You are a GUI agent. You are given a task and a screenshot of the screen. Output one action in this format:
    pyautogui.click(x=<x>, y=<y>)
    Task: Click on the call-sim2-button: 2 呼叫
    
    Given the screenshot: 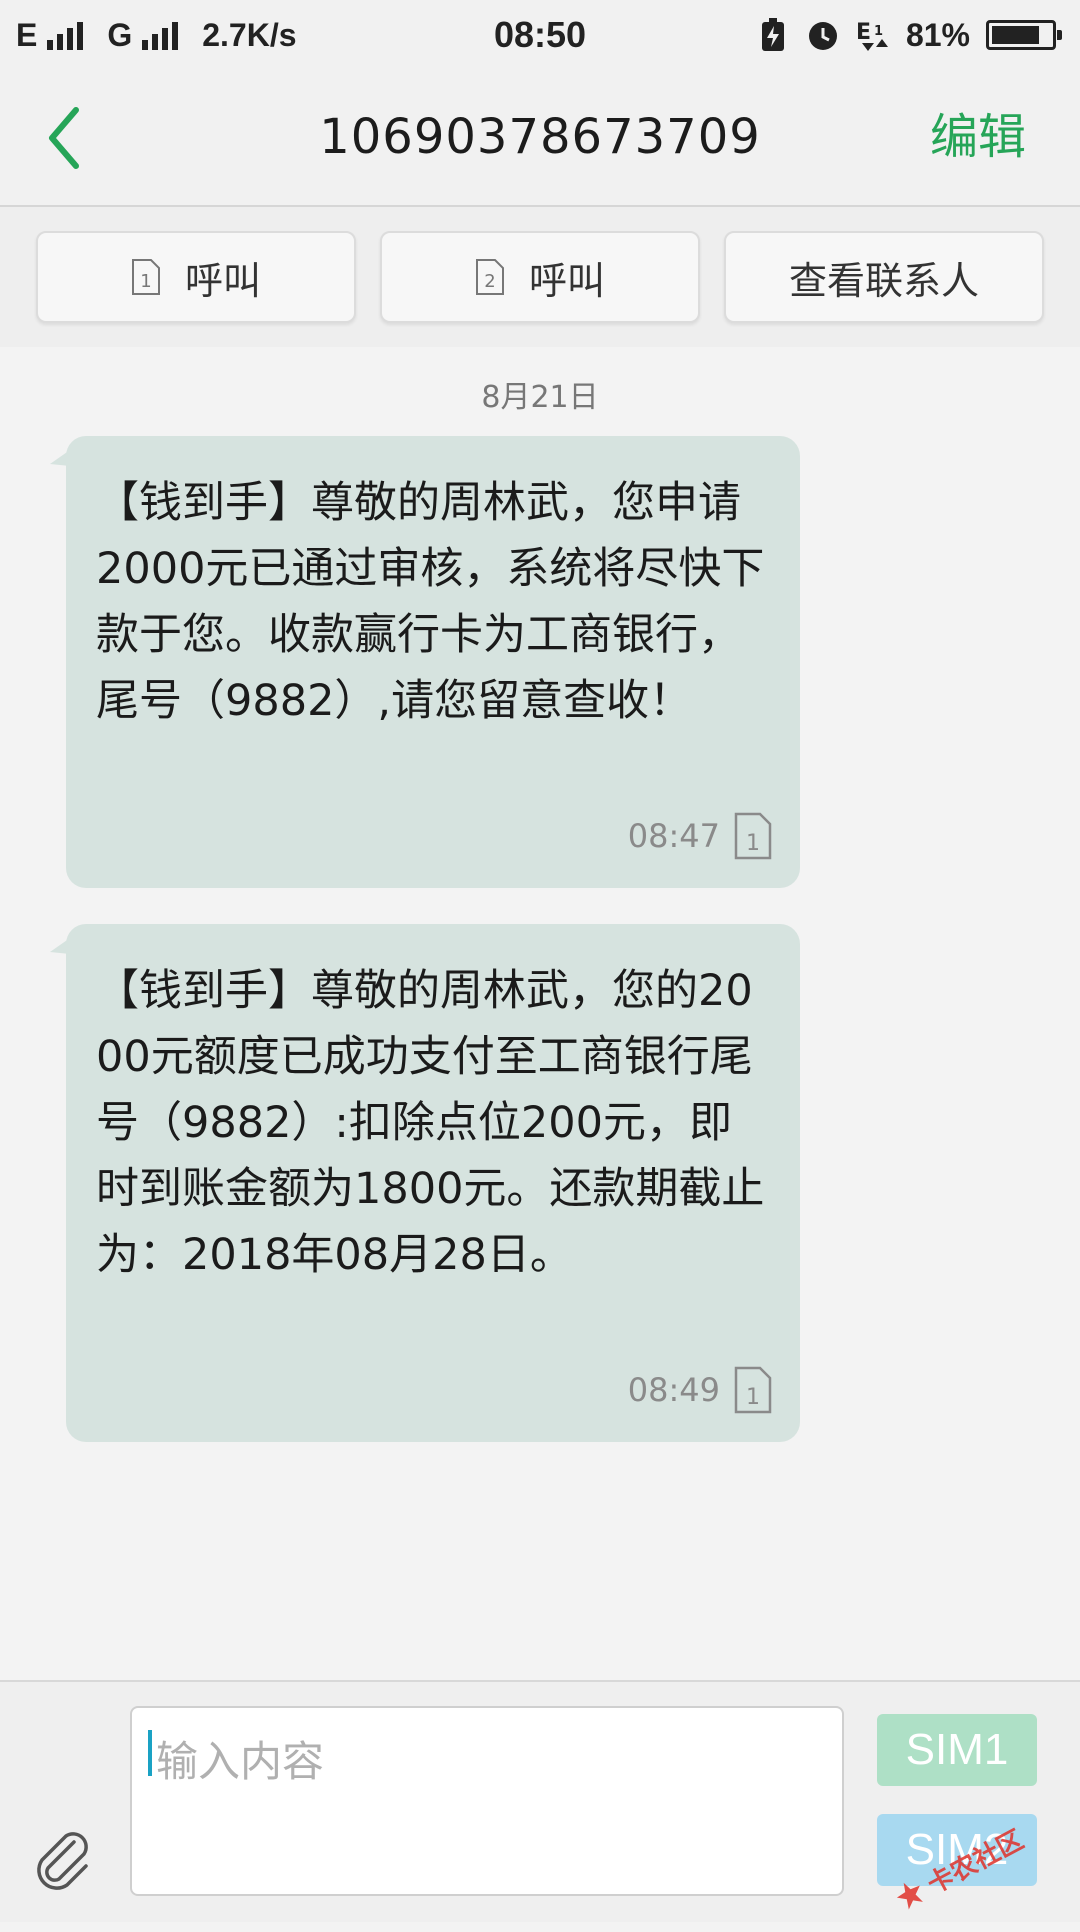 What is the action you would take?
    pyautogui.click(x=540, y=277)
    